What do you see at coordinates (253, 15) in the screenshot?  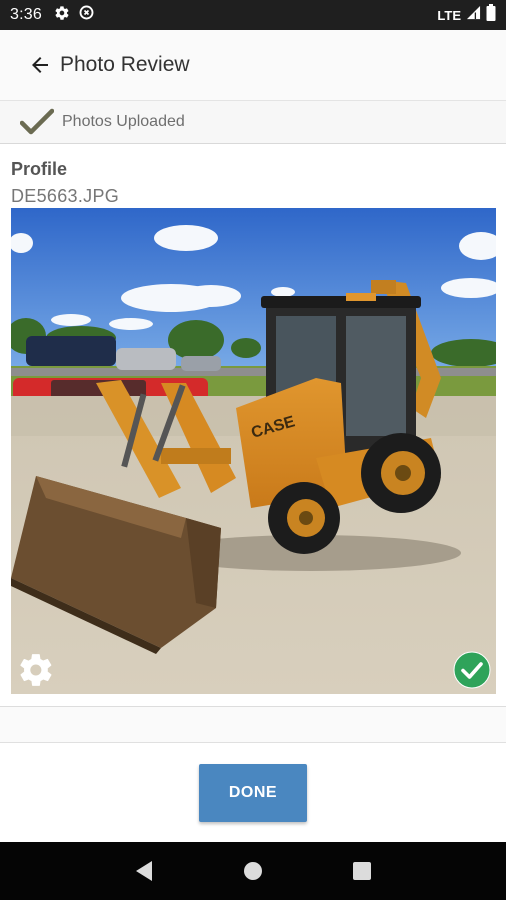 I see `status-bar: 3:36 LTE` at bounding box center [253, 15].